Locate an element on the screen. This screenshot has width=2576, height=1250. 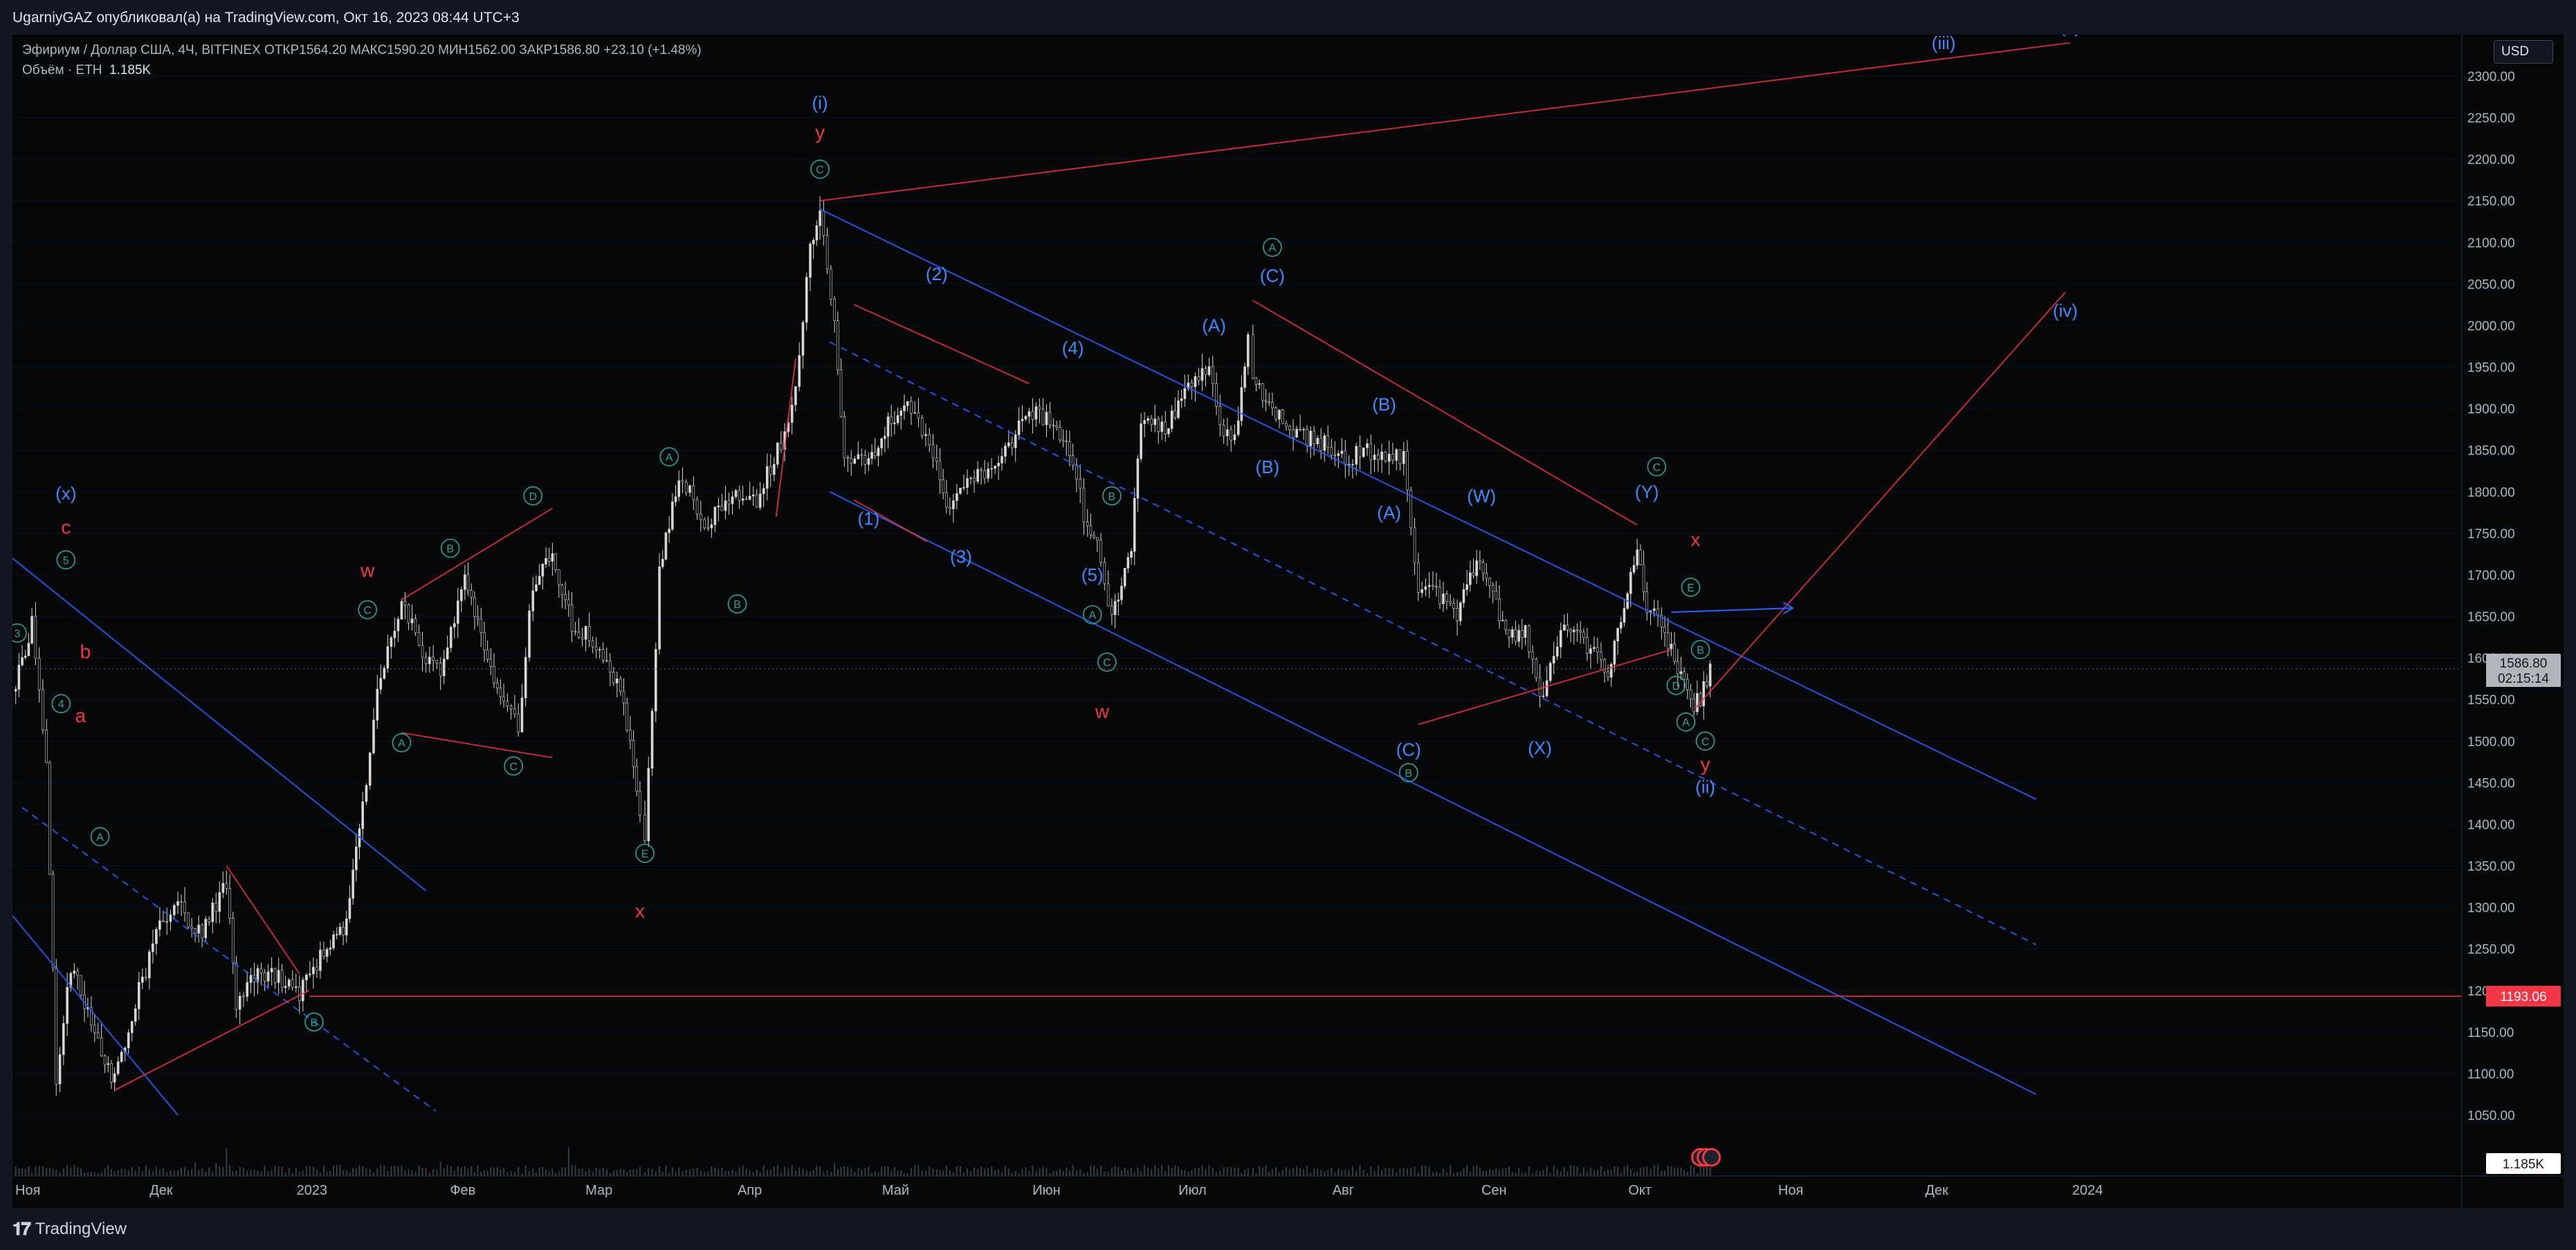
wave-label: B is located at coordinates (1700, 650).